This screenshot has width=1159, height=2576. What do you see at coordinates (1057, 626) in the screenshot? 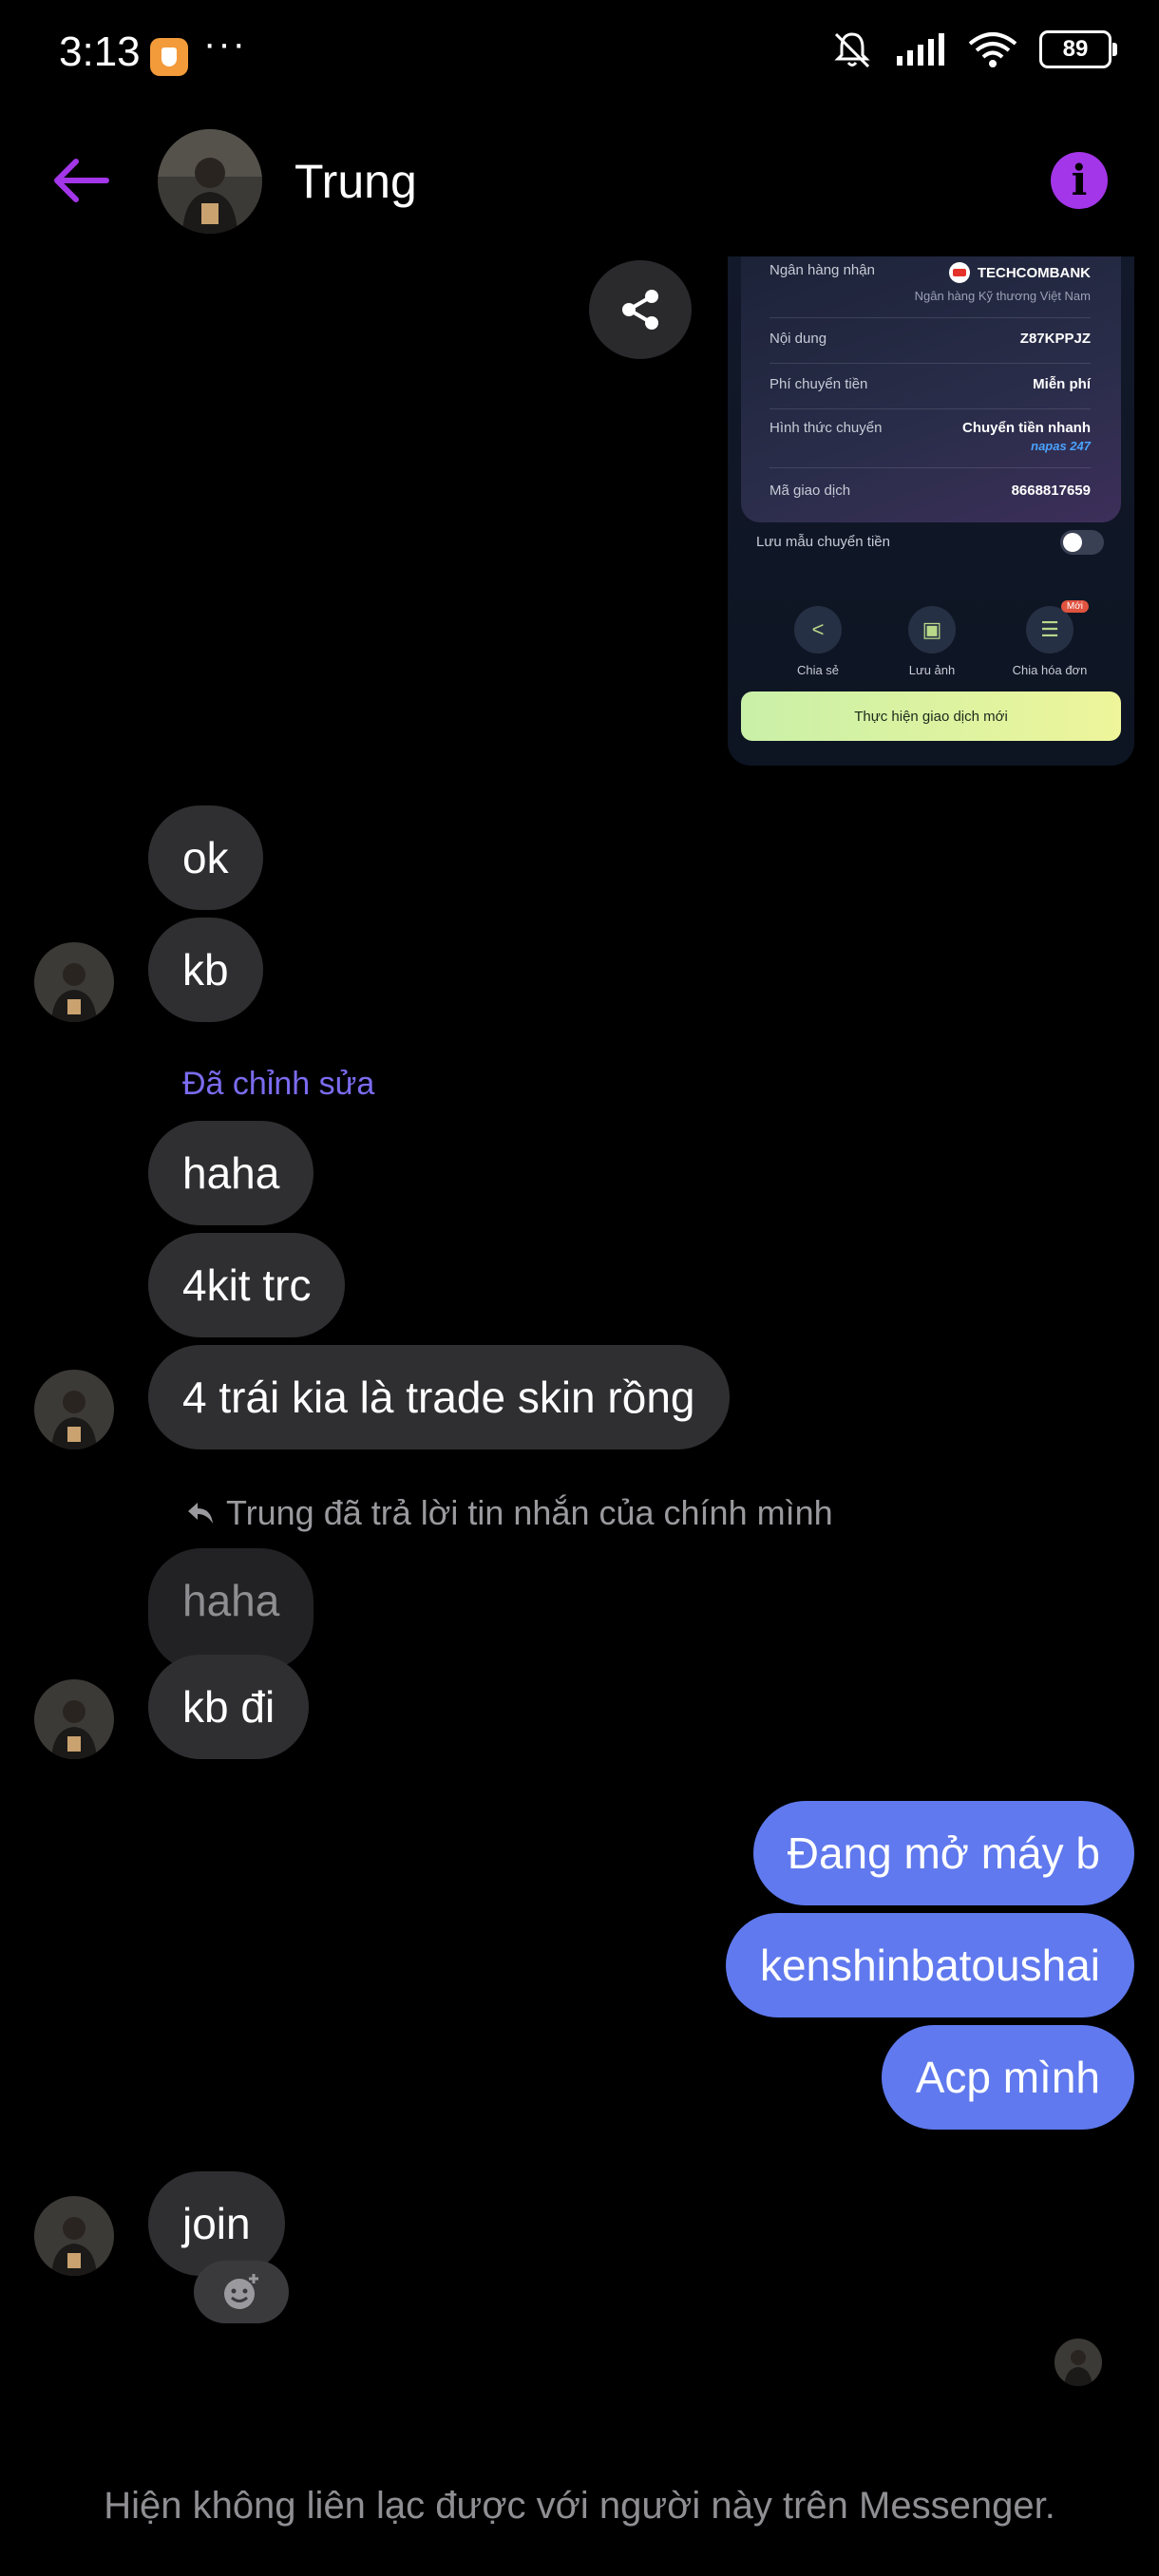
I see `bill-icon: ☰ Mới` at bounding box center [1057, 626].